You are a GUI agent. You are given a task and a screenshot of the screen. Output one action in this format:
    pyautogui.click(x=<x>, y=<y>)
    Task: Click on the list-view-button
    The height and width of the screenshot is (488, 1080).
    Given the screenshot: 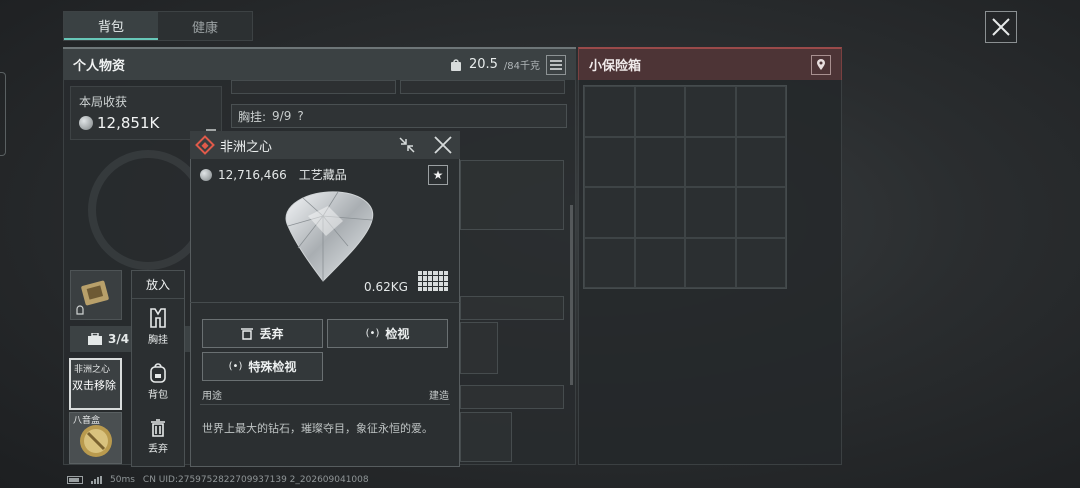 What is the action you would take?
    pyautogui.click(x=556, y=64)
    